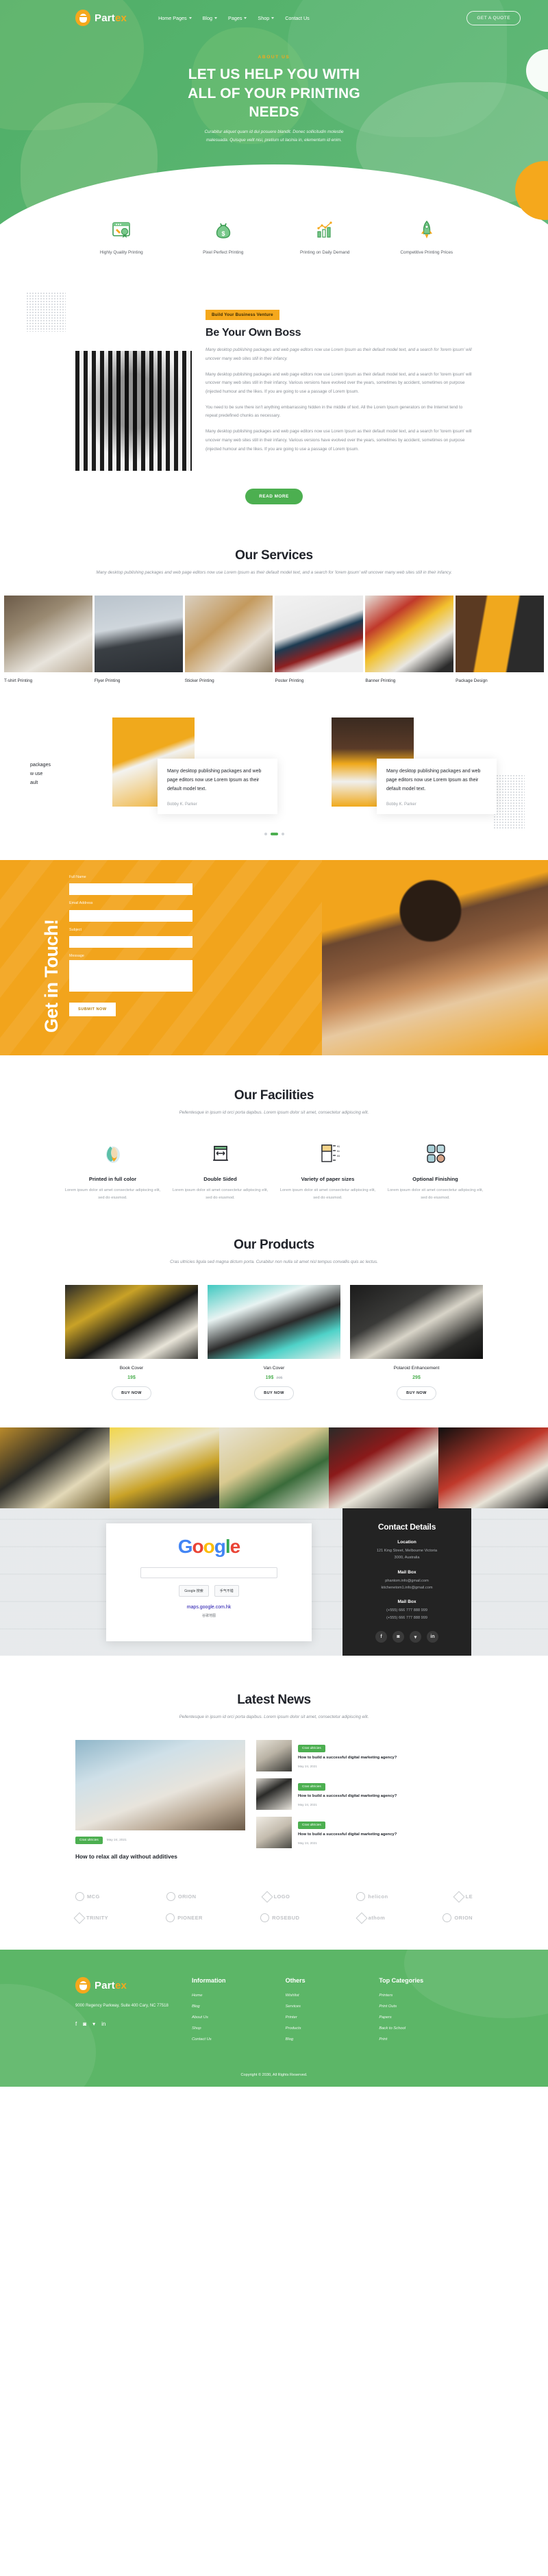 The width and height of the screenshot is (548, 2576). Describe the element at coordinates (82, 18) in the screenshot. I see `egg-logo-icon` at that location.